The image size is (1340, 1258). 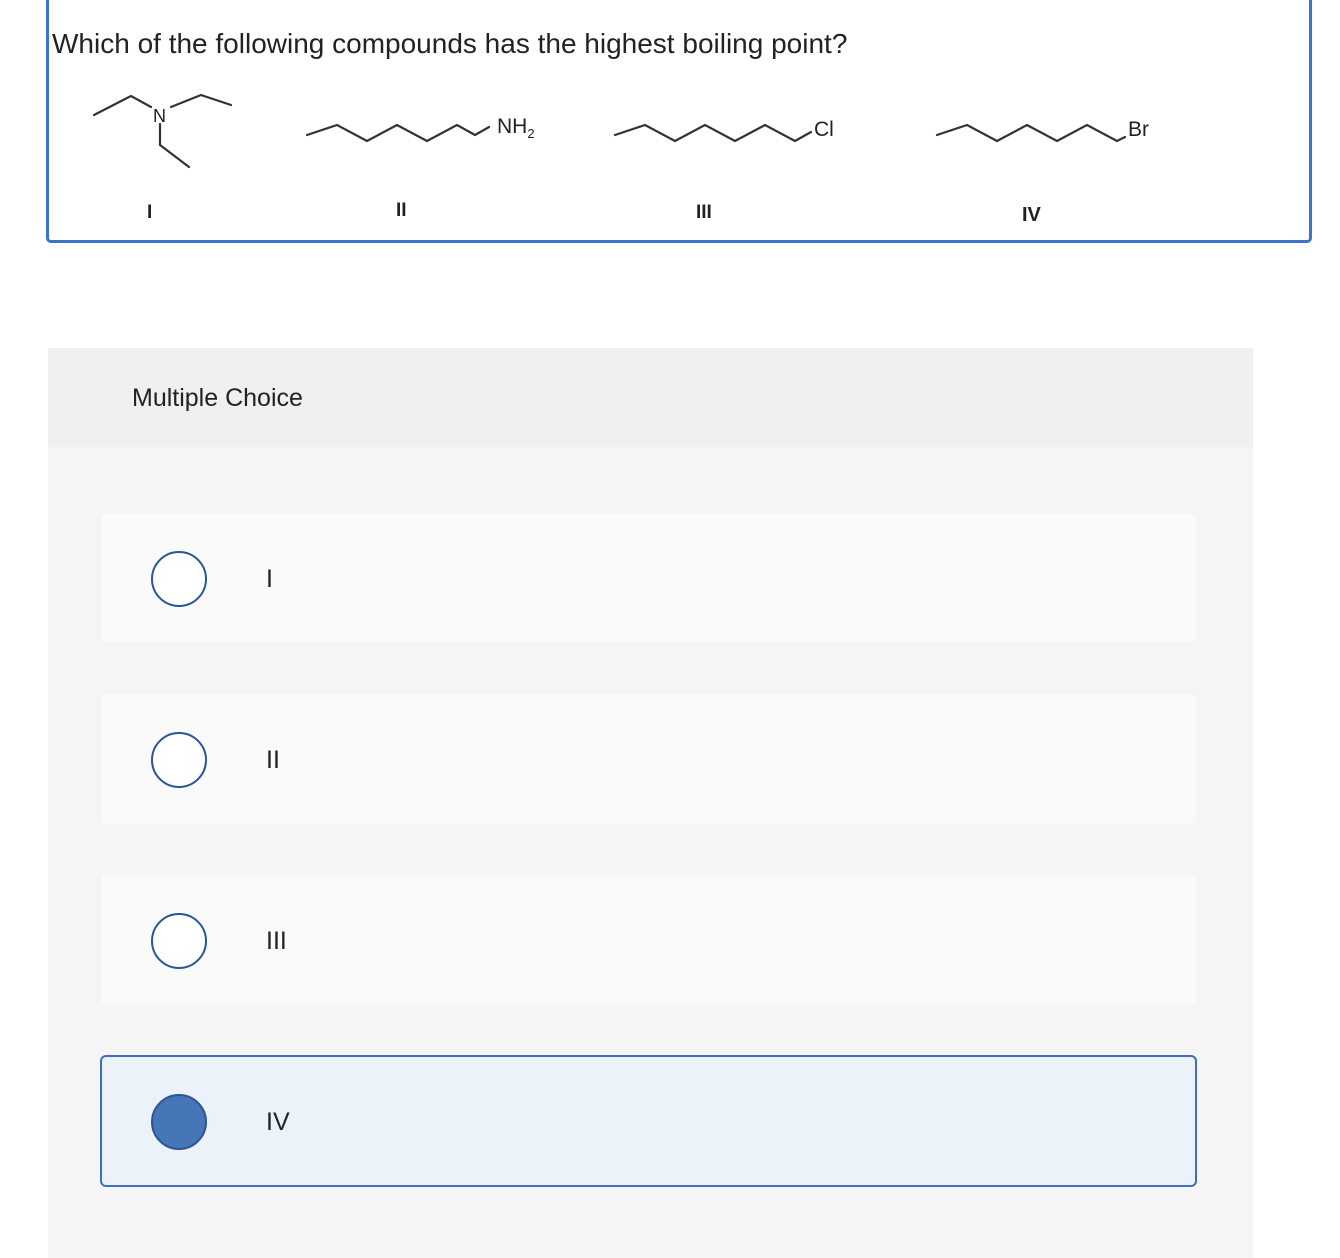 What do you see at coordinates (650, 397) in the screenshot?
I see `multiple-choice-header: Multiple Choice` at bounding box center [650, 397].